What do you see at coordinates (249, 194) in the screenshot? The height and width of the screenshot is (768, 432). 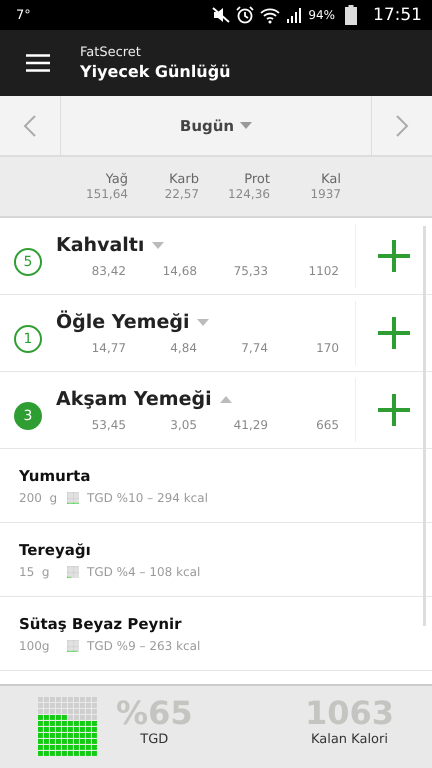 I see `nutrient-total: 124,36` at bounding box center [249, 194].